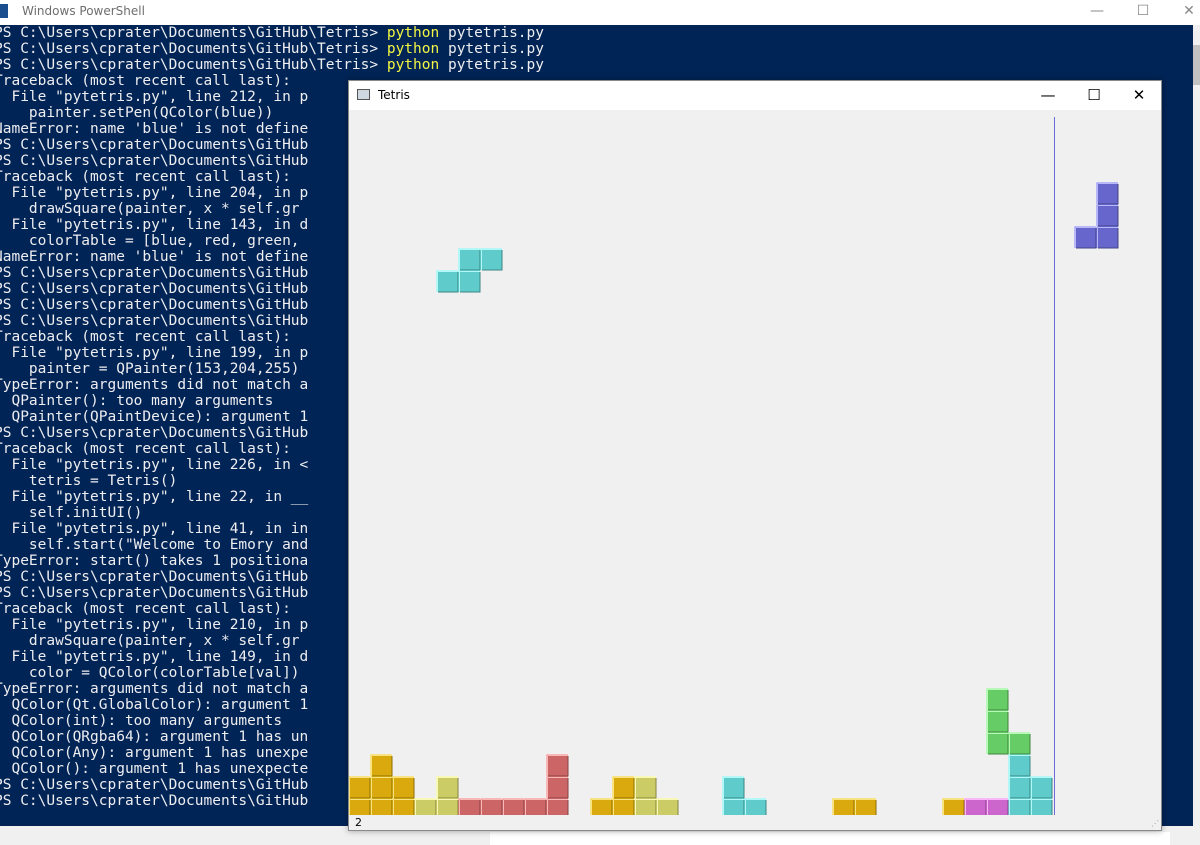 This screenshot has width=1200, height=845. I want to click on console-line: painter = QPainter(153,204,255), so click(150, 369).